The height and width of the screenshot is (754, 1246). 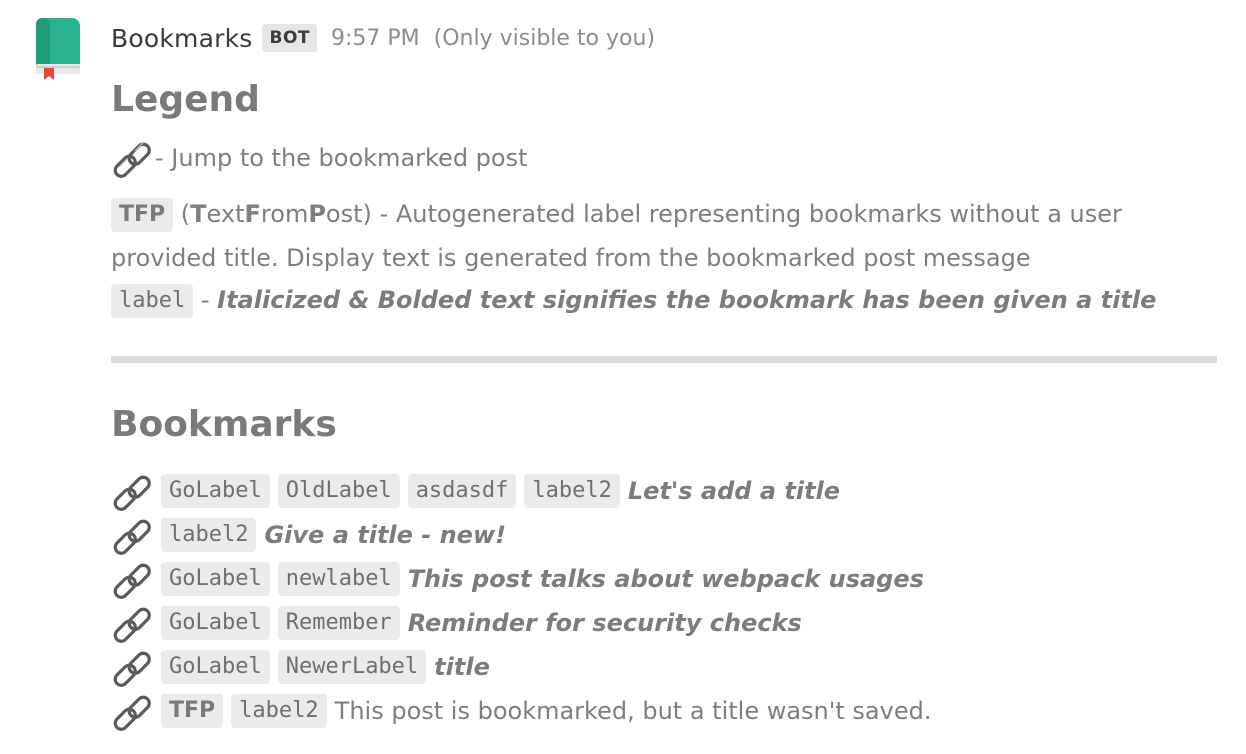 I want to click on divider, so click(x=664, y=359).